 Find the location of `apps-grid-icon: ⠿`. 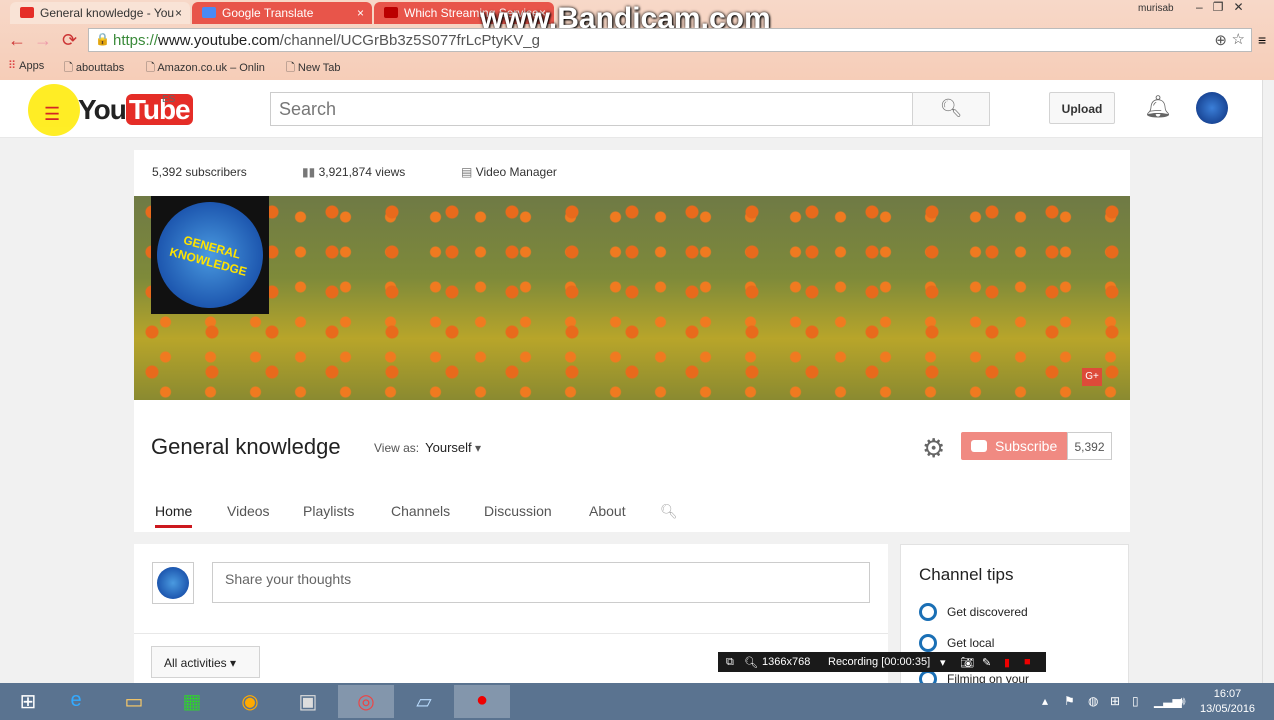

apps-grid-icon: ⠿ is located at coordinates (12, 66).